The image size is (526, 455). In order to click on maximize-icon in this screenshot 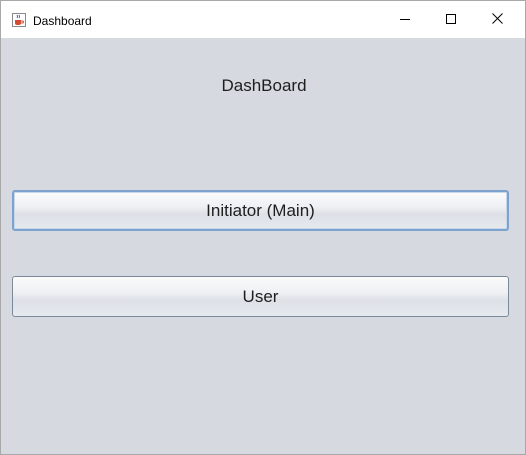, I will do `click(451, 20)`.